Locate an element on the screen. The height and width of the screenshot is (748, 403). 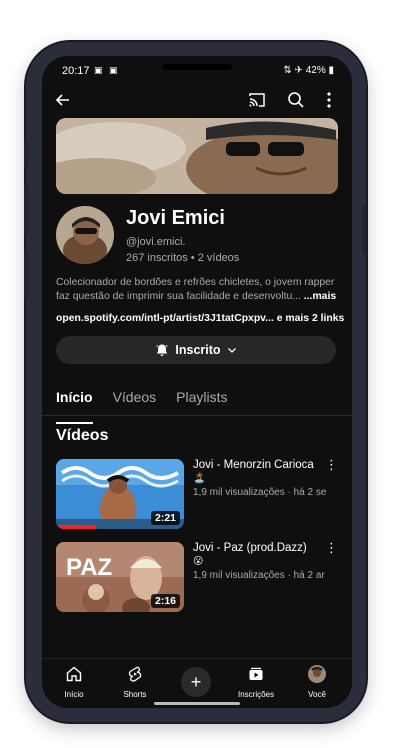
channel-avatar is located at coordinates (85, 235).